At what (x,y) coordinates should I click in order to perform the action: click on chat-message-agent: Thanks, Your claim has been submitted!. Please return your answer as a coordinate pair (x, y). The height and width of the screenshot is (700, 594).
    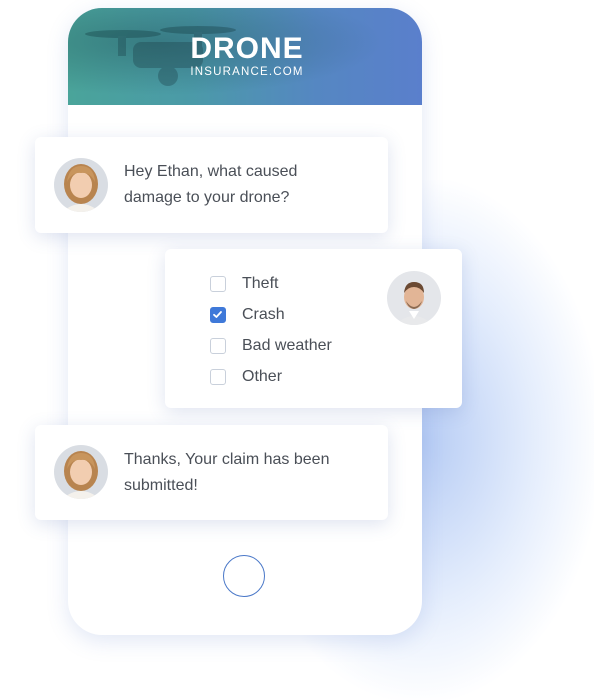
    Looking at the image, I should click on (211, 472).